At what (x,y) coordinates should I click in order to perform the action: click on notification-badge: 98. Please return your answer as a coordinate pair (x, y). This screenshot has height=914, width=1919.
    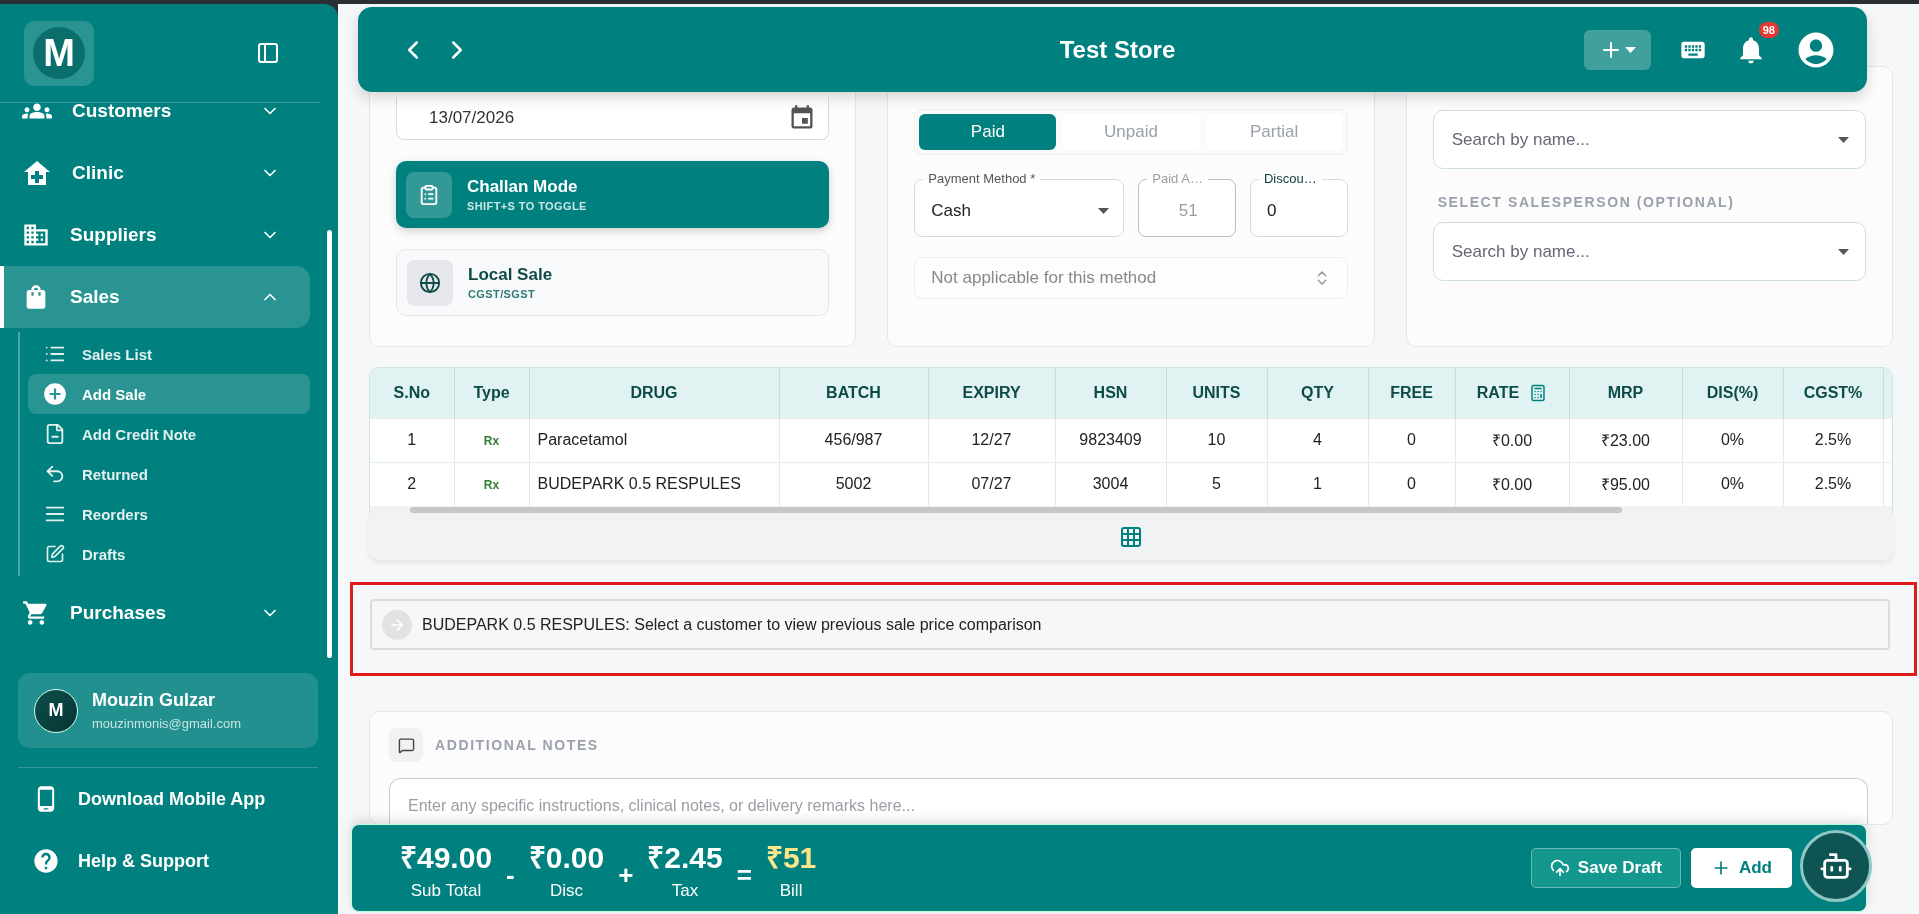
    Looking at the image, I should click on (1768, 29).